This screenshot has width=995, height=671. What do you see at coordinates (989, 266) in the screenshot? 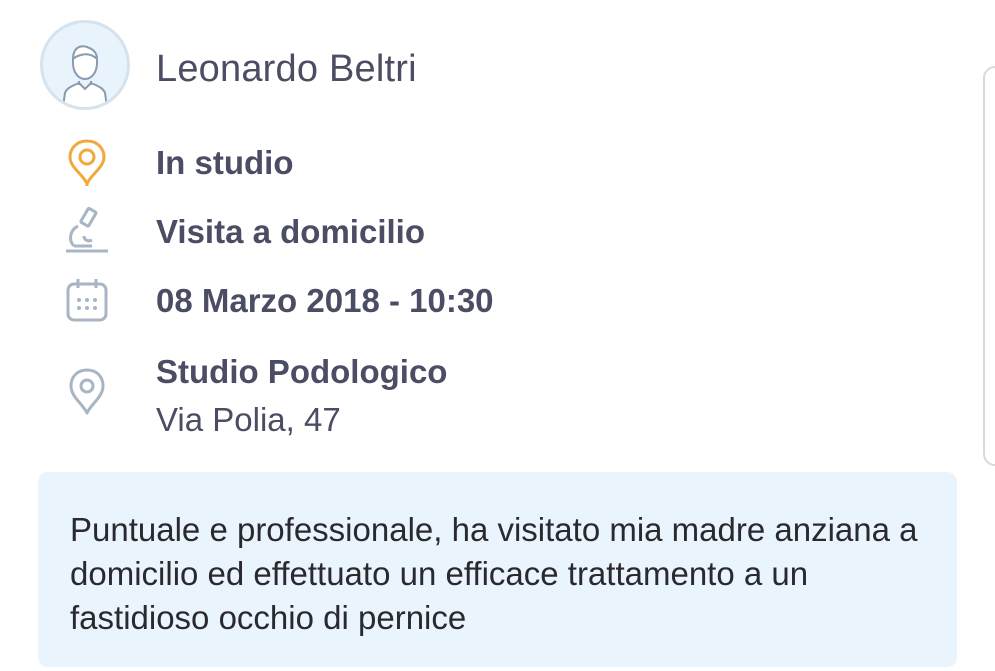
I see `next-card-edge` at bounding box center [989, 266].